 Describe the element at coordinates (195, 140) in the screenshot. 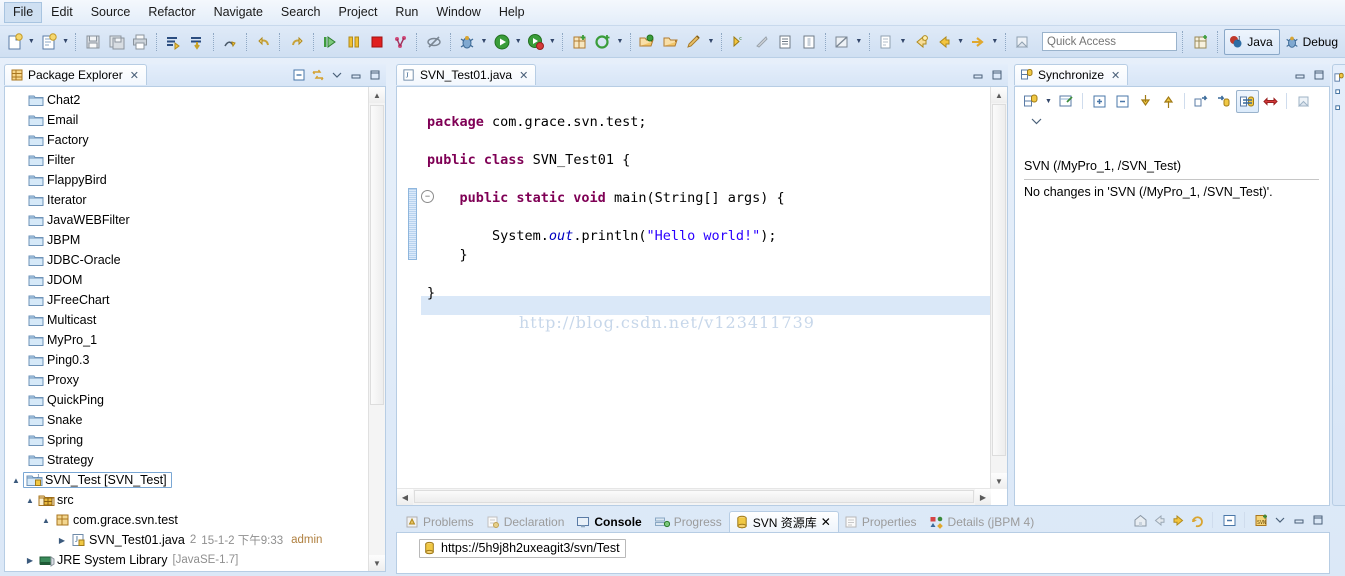

I see `tree-item-factory: Factory` at that location.